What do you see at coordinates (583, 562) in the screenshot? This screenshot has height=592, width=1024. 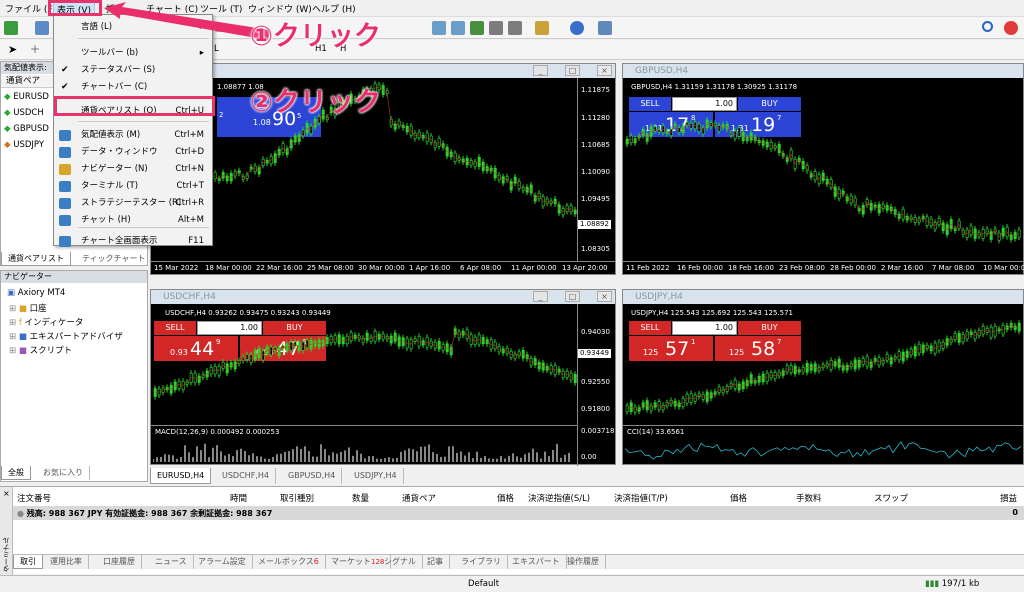 I see `terminal-tab: 操作履歴` at bounding box center [583, 562].